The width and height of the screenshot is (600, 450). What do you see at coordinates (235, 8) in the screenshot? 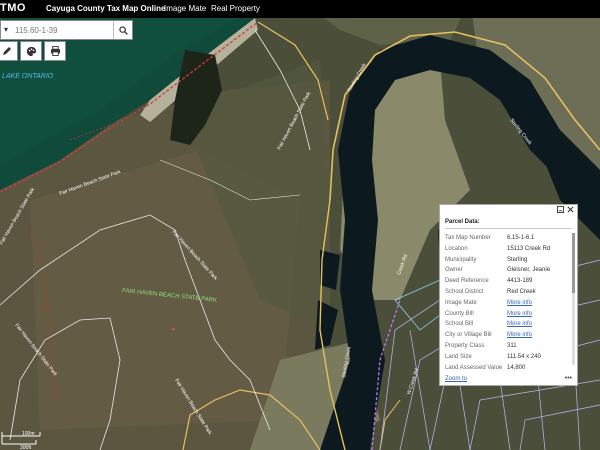
I see `nav-real-property: Real Property` at bounding box center [235, 8].